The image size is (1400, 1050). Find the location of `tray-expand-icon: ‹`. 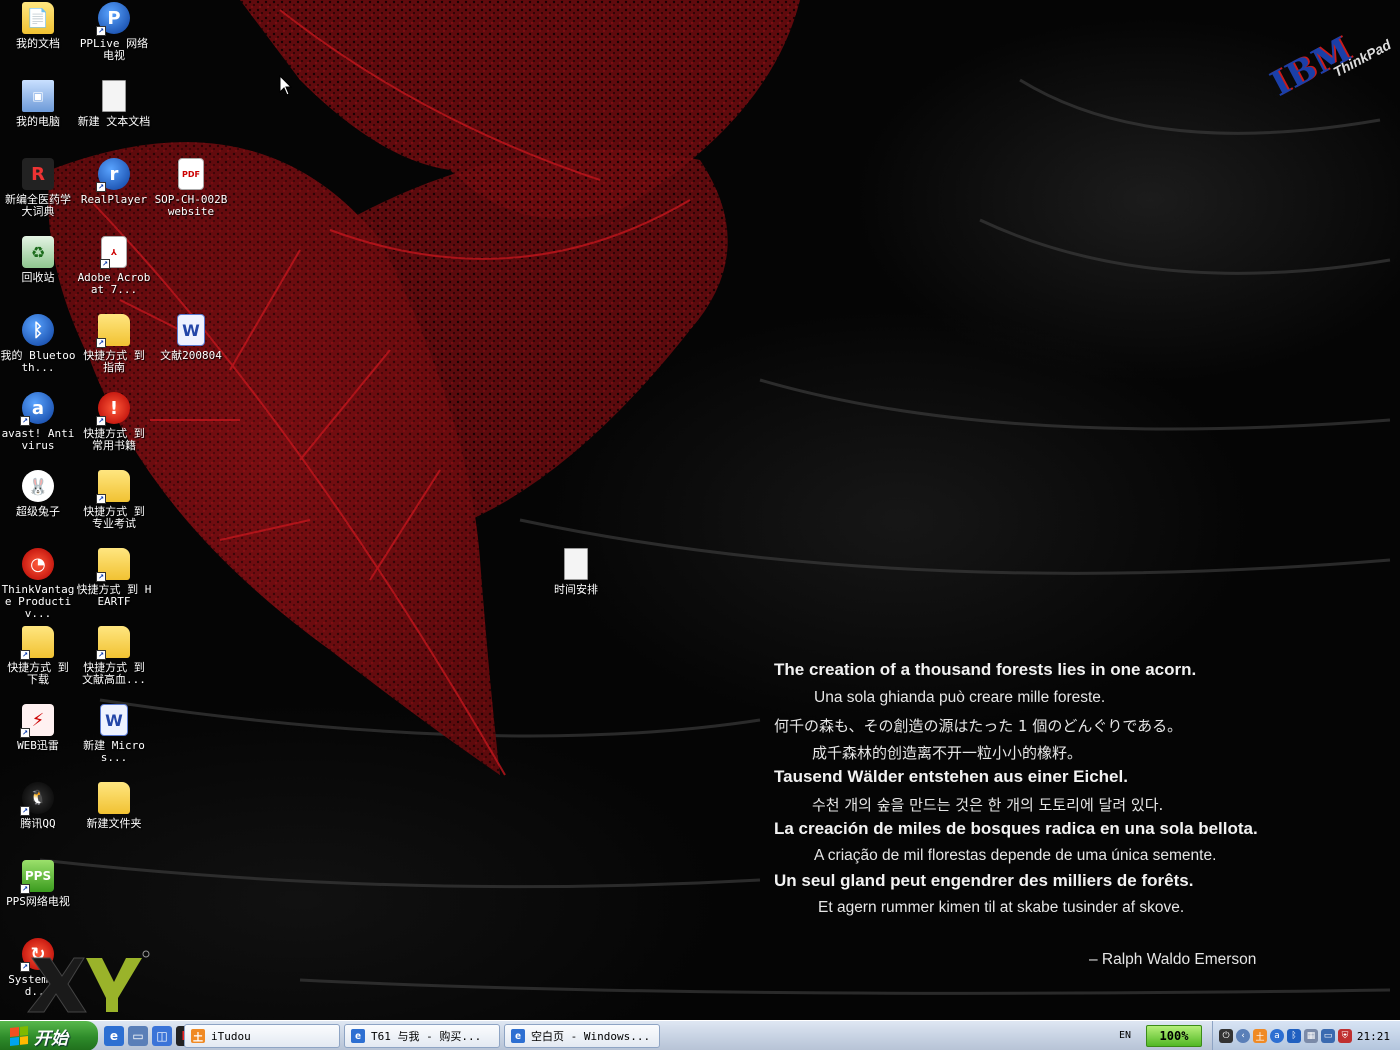

tray-expand-icon: ‹ is located at coordinates (1243, 1036).